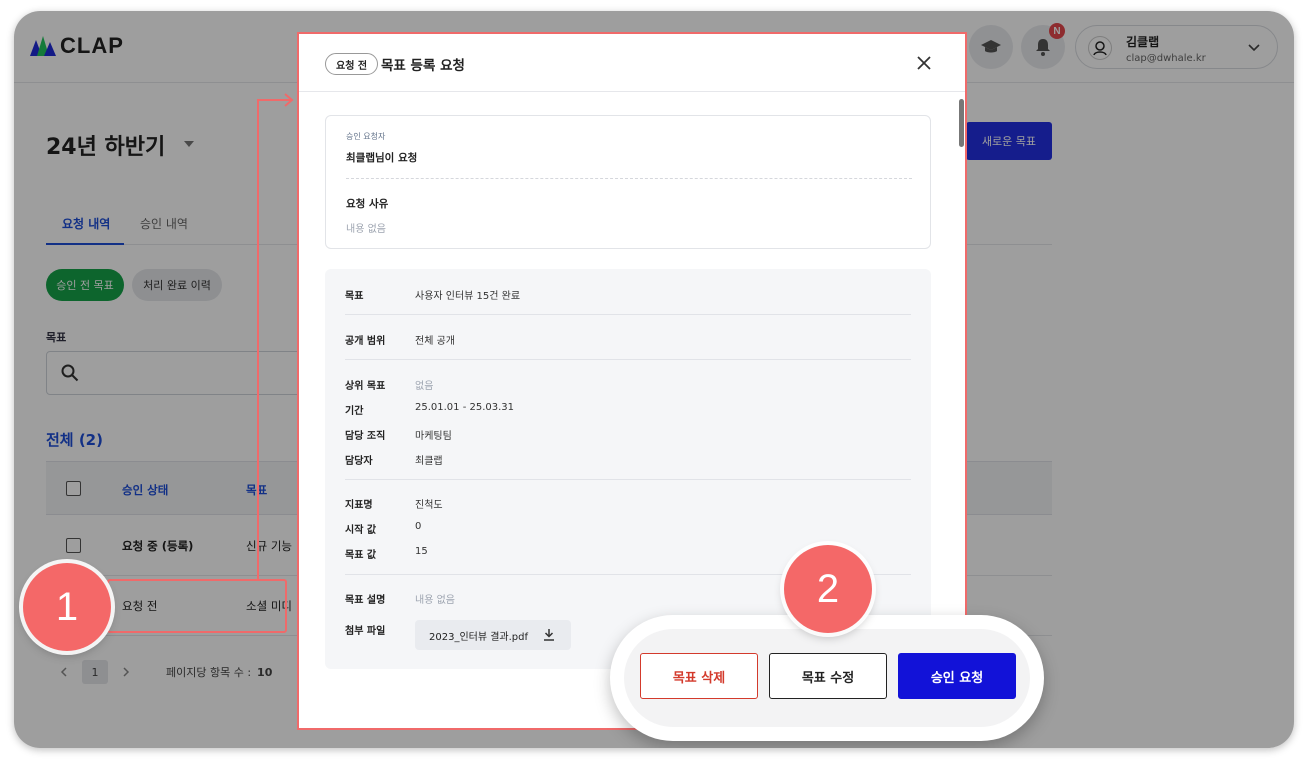 This screenshot has height=765, width=1308. Describe the element at coordinates (468, 296) in the screenshot. I see `goal-value: 사용자 인터뷰 15건 완료` at that location.